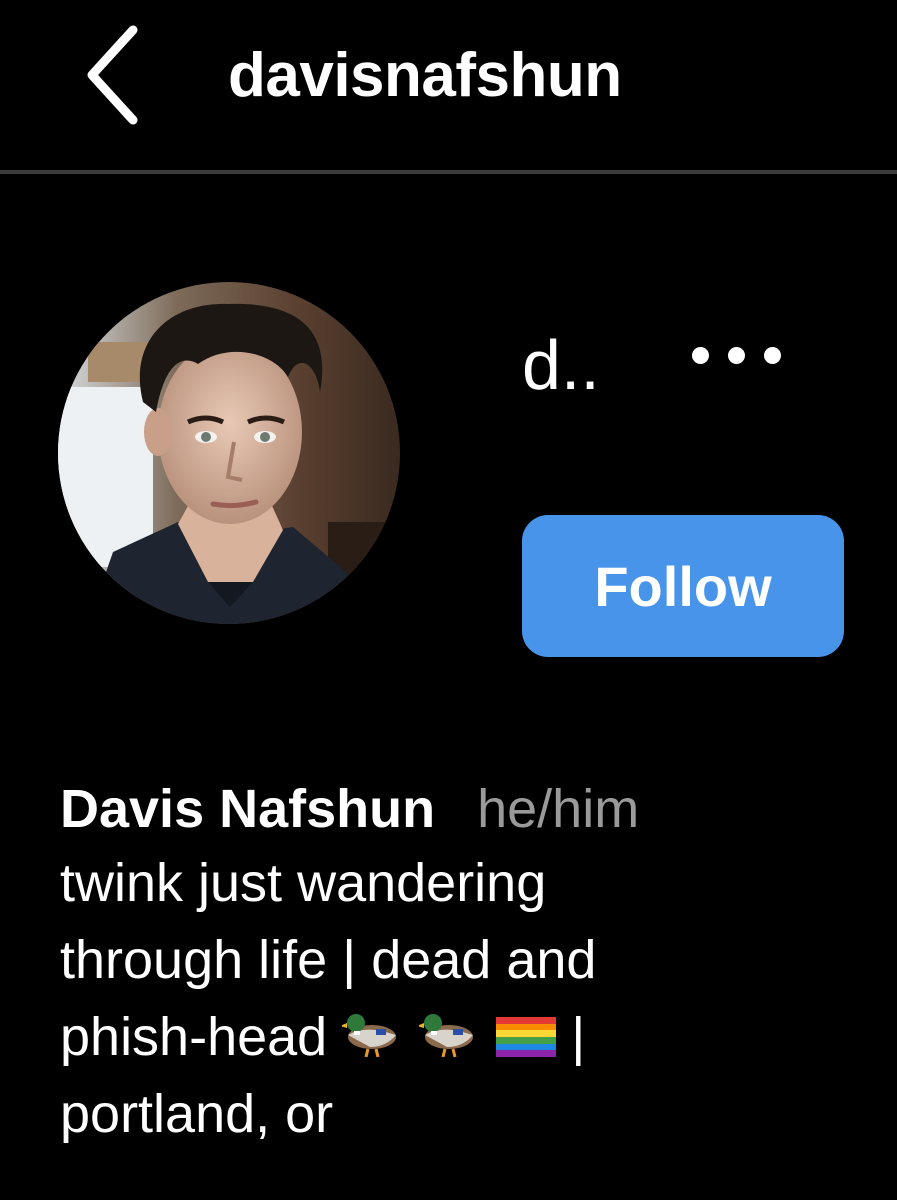  I want to click on more-options-button, so click(739, 355).